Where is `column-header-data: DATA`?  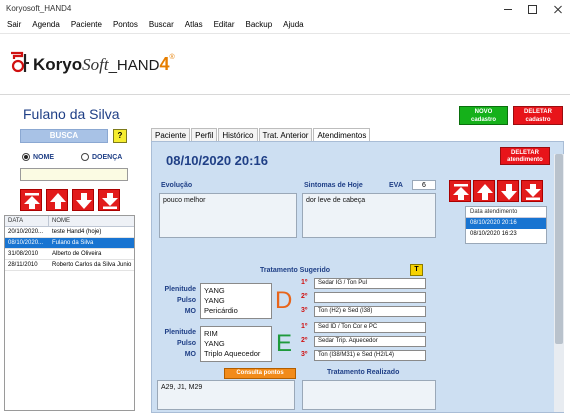
column-header-data: DATA is located at coordinates (27, 221).